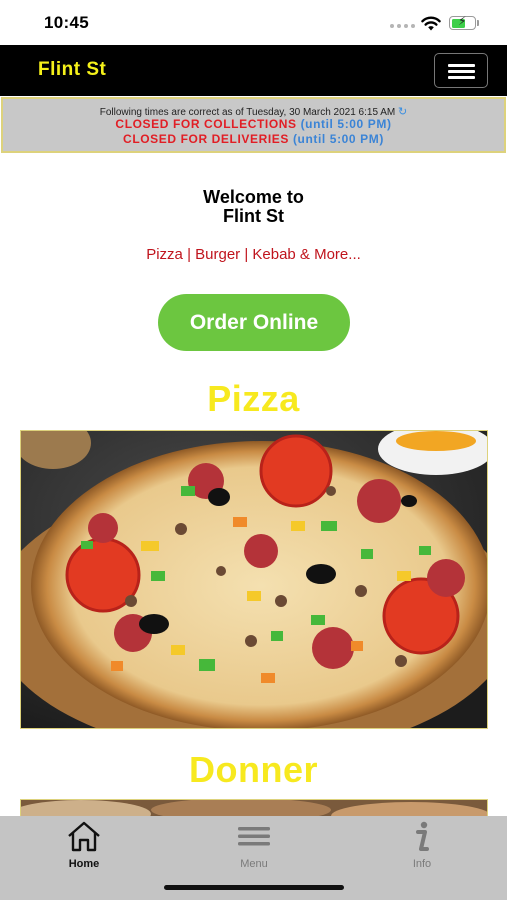  What do you see at coordinates (253, 197) in the screenshot?
I see `welcome-line-1: Welcome to` at bounding box center [253, 197].